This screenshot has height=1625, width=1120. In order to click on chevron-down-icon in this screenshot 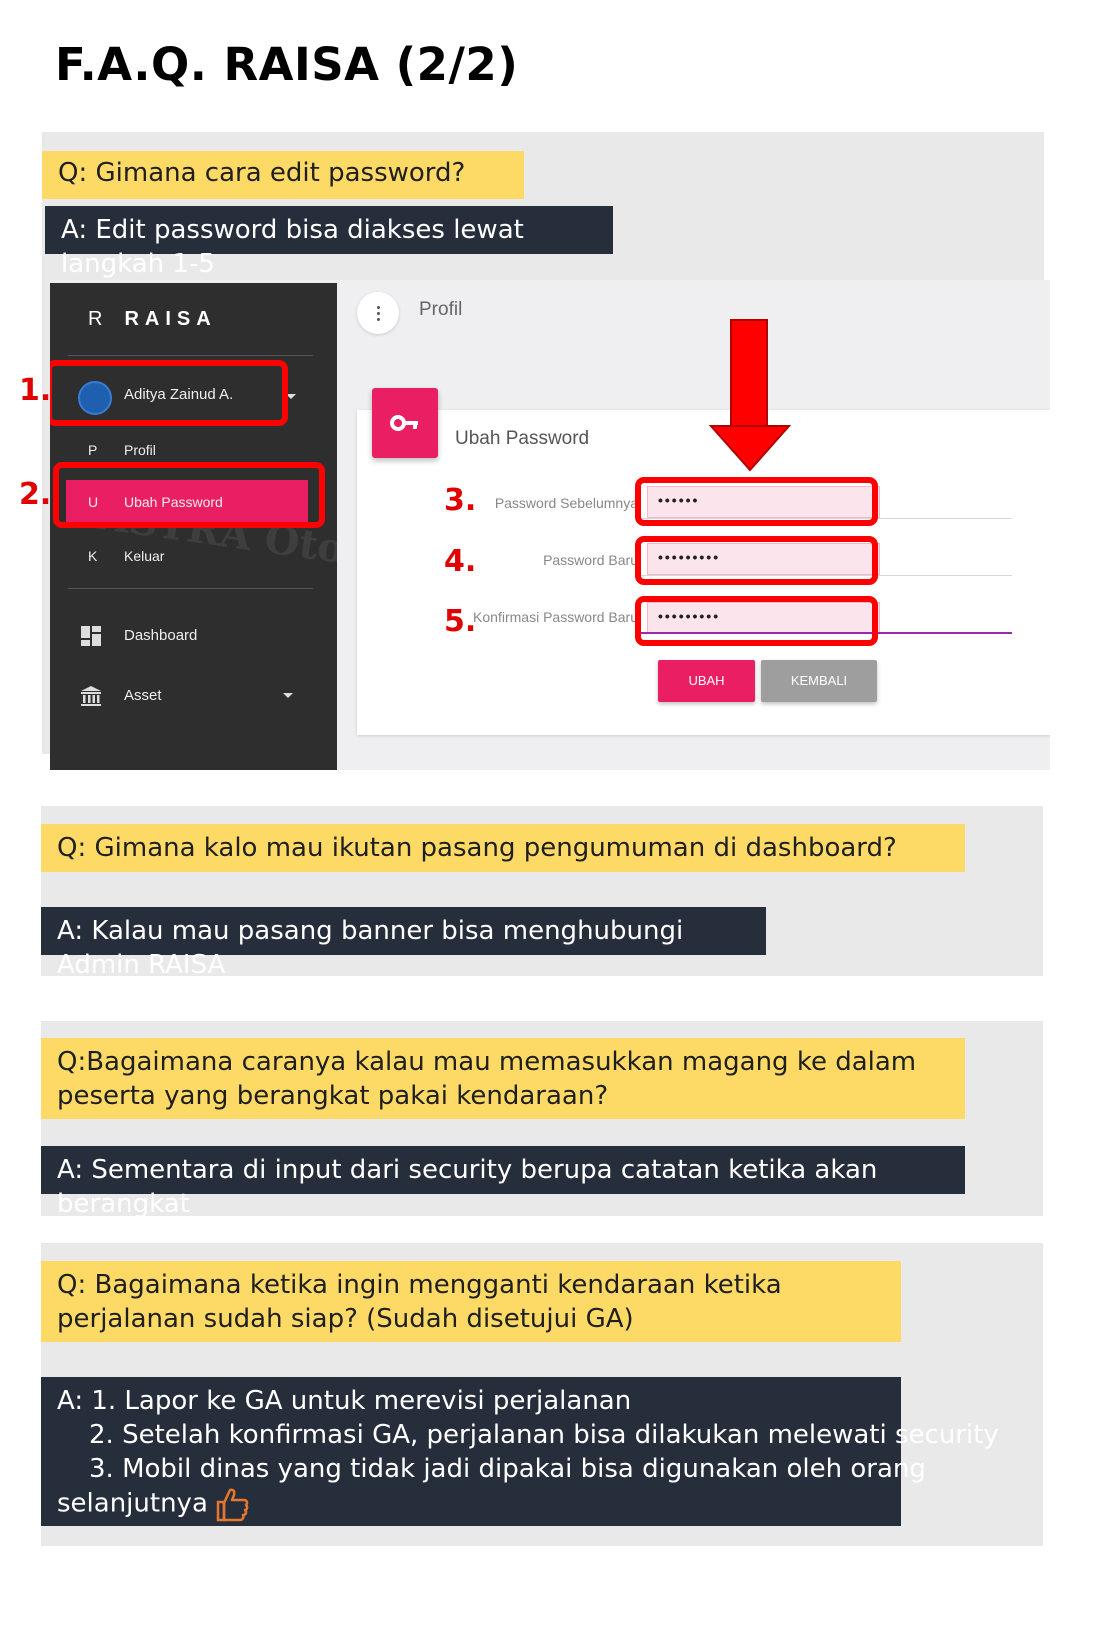, I will do `click(288, 695)`.